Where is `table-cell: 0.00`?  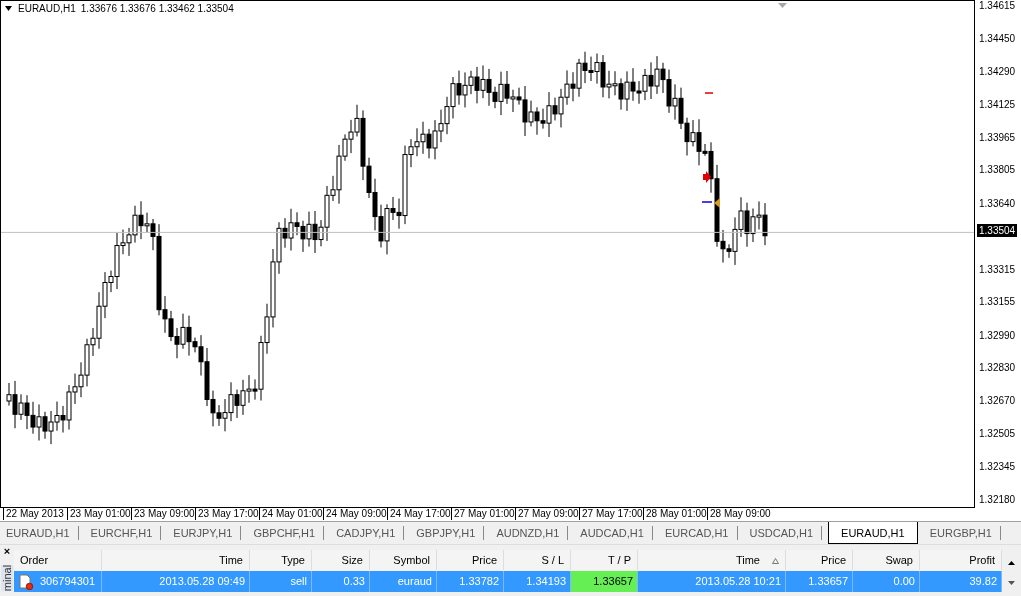 table-cell: 0.00 is located at coordinates (886, 581).